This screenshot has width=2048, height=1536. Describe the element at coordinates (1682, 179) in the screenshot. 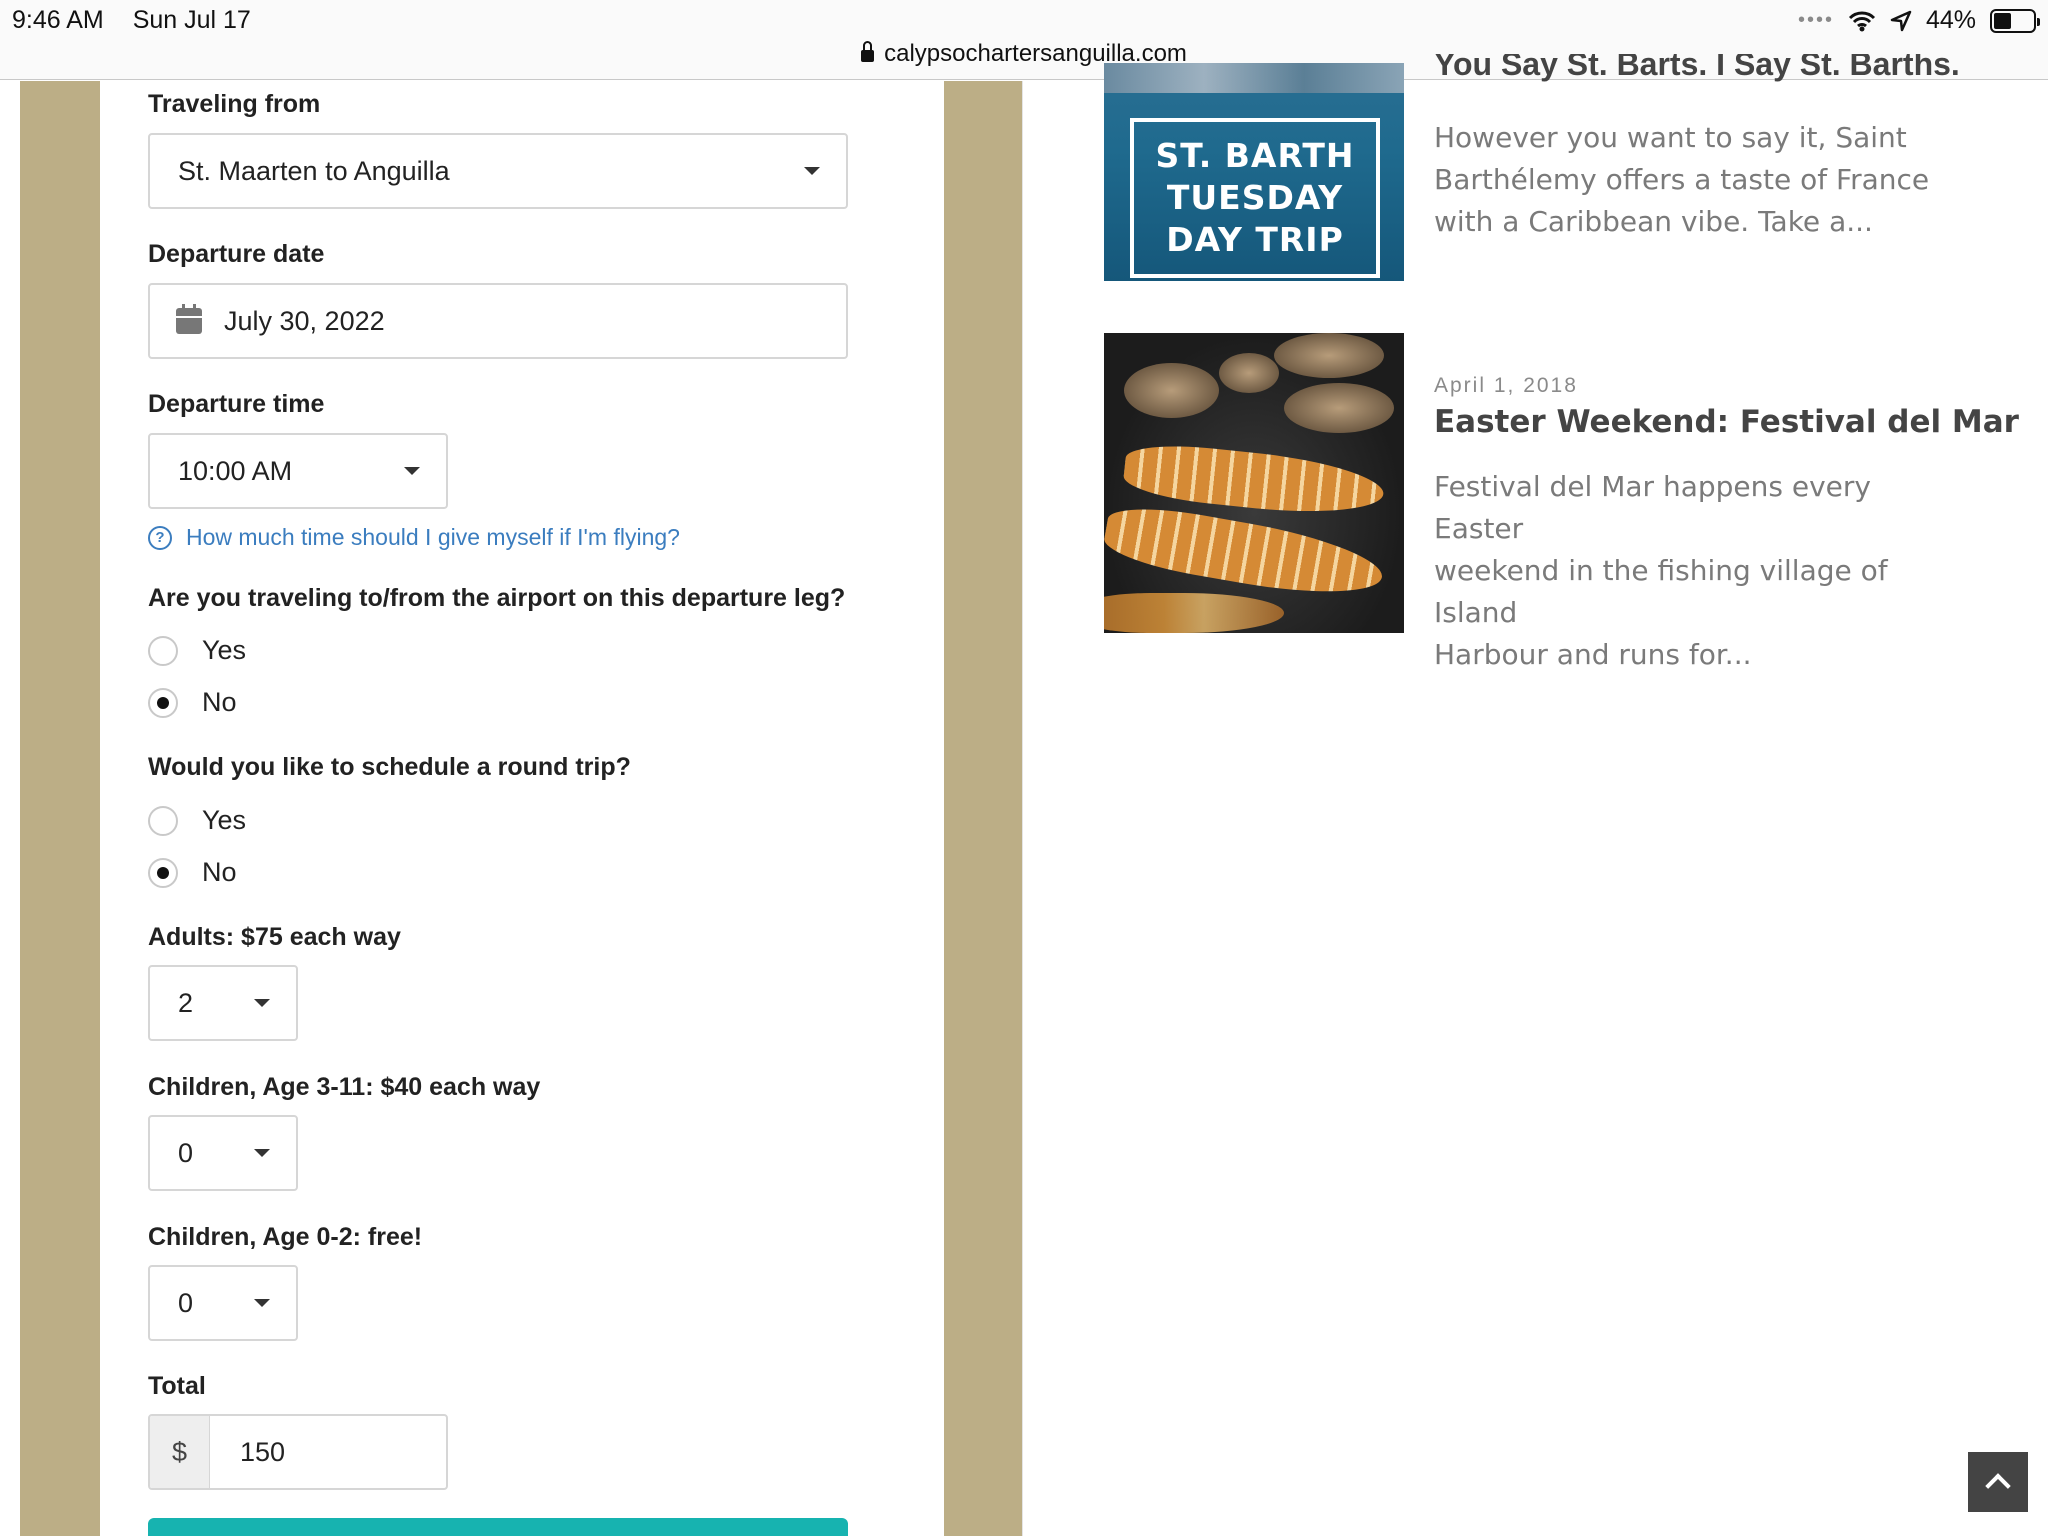

I see `excerpt-line: Barthélemy offers a taste of France` at that location.